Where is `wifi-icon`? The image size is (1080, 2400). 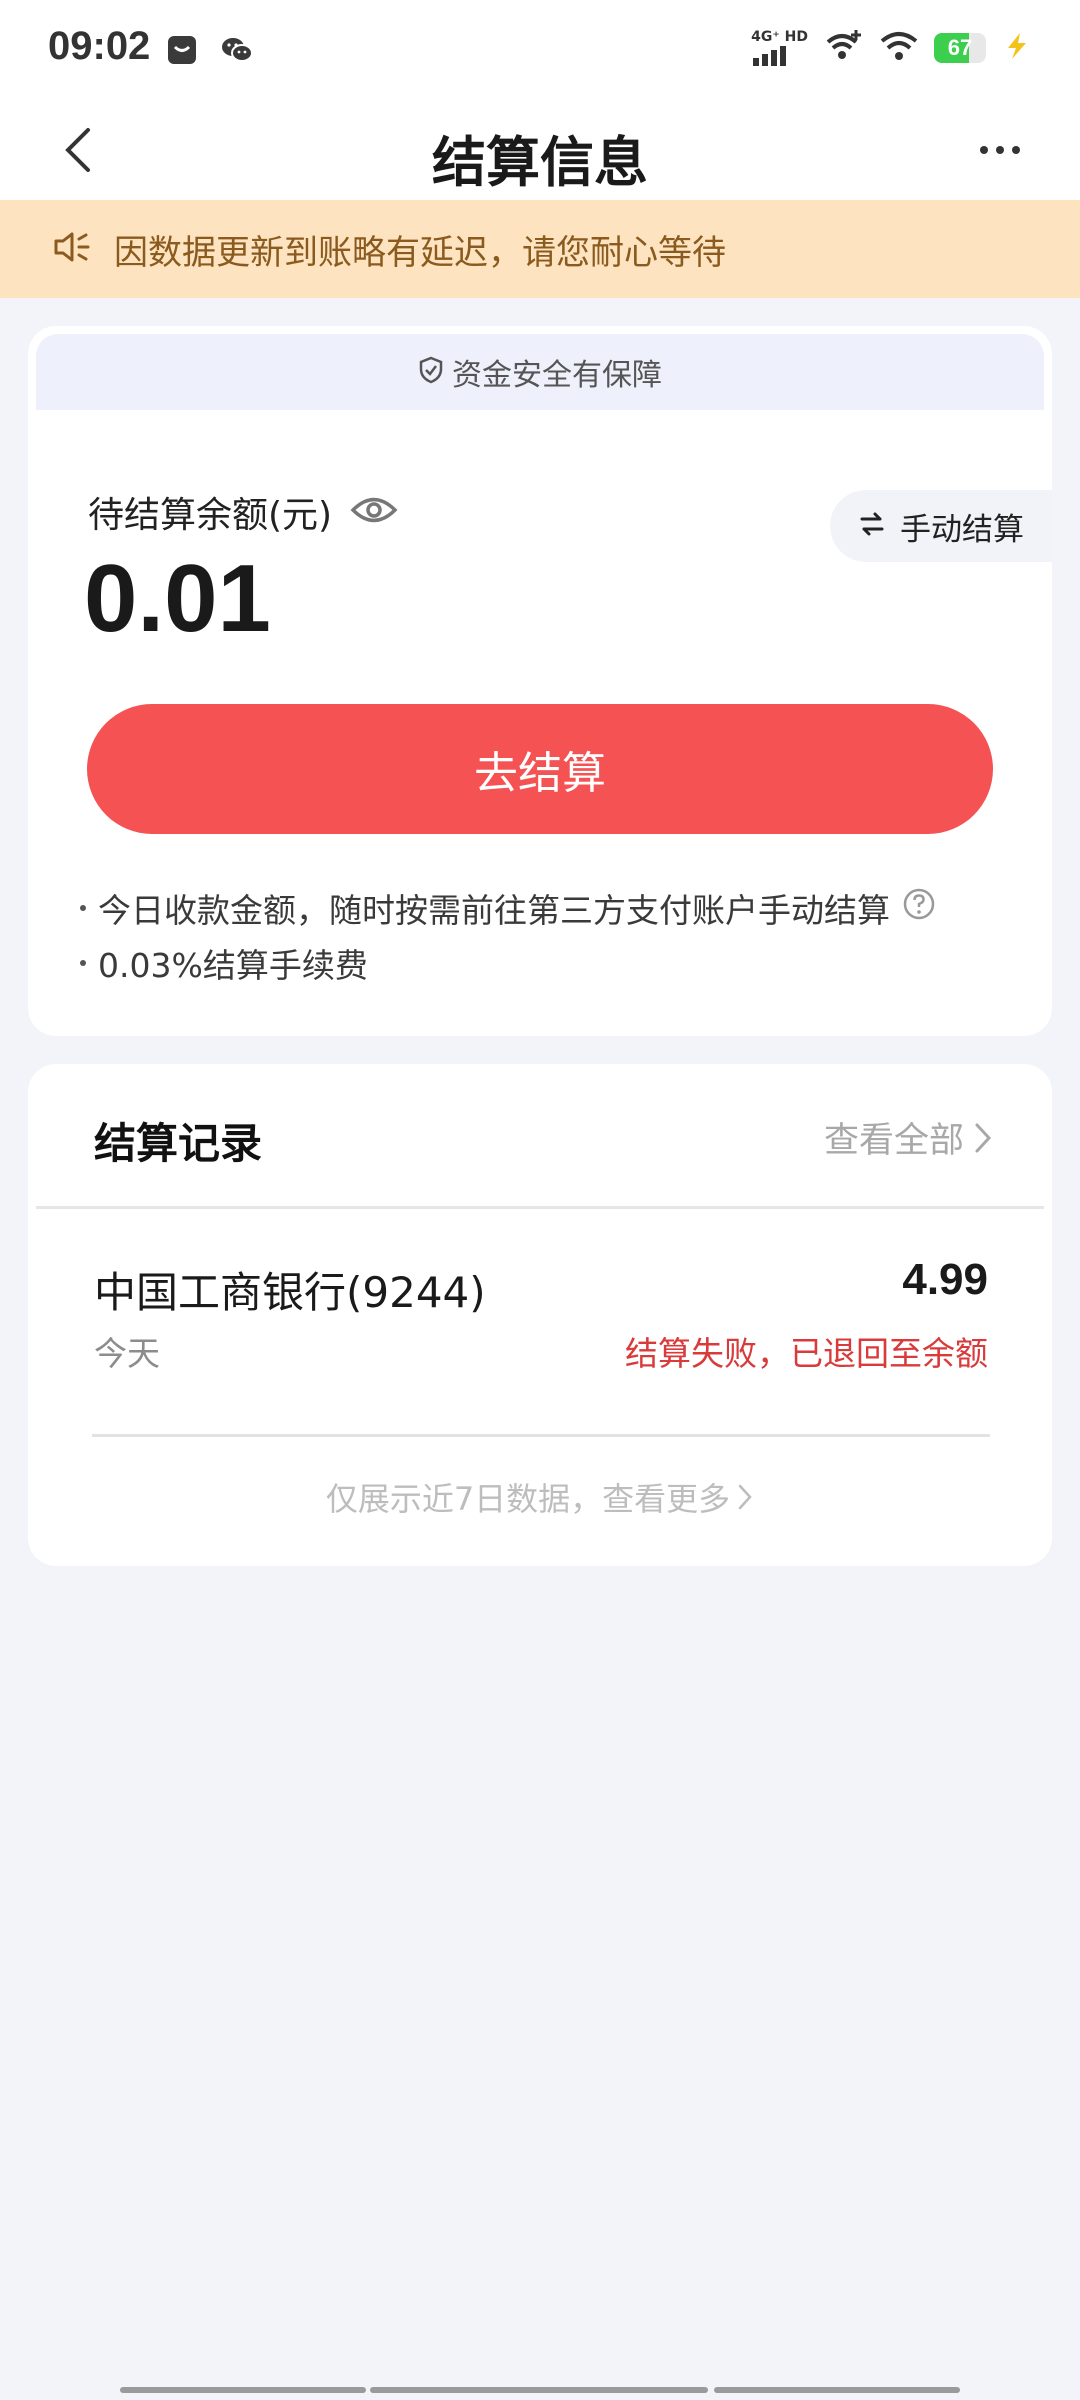
wifi-icon is located at coordinates (899, 48).